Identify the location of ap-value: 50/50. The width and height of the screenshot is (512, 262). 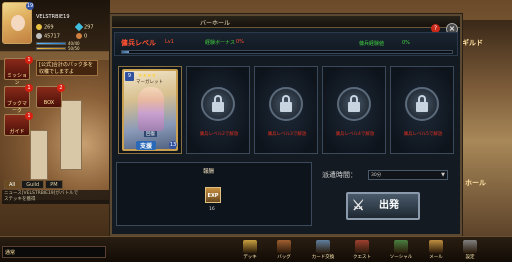
(74, 48).